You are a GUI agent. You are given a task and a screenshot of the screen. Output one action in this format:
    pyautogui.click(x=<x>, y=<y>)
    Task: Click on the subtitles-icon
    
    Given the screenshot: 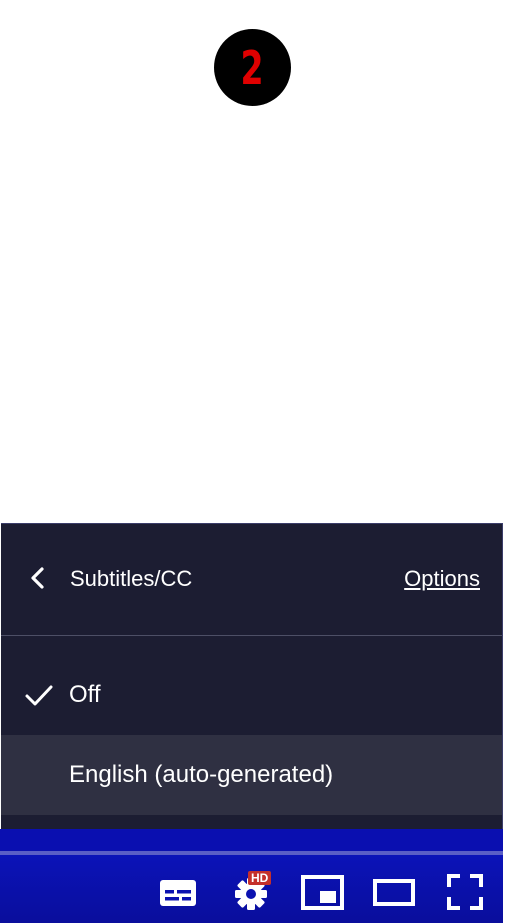 What is the action you would take?
    pyautogui.click(x=178, y=893)
    